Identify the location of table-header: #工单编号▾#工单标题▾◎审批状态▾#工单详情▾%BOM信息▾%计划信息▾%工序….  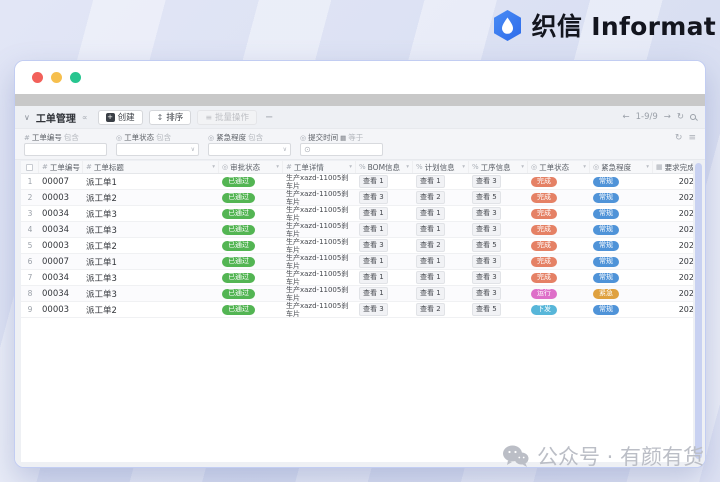
(357, 167).